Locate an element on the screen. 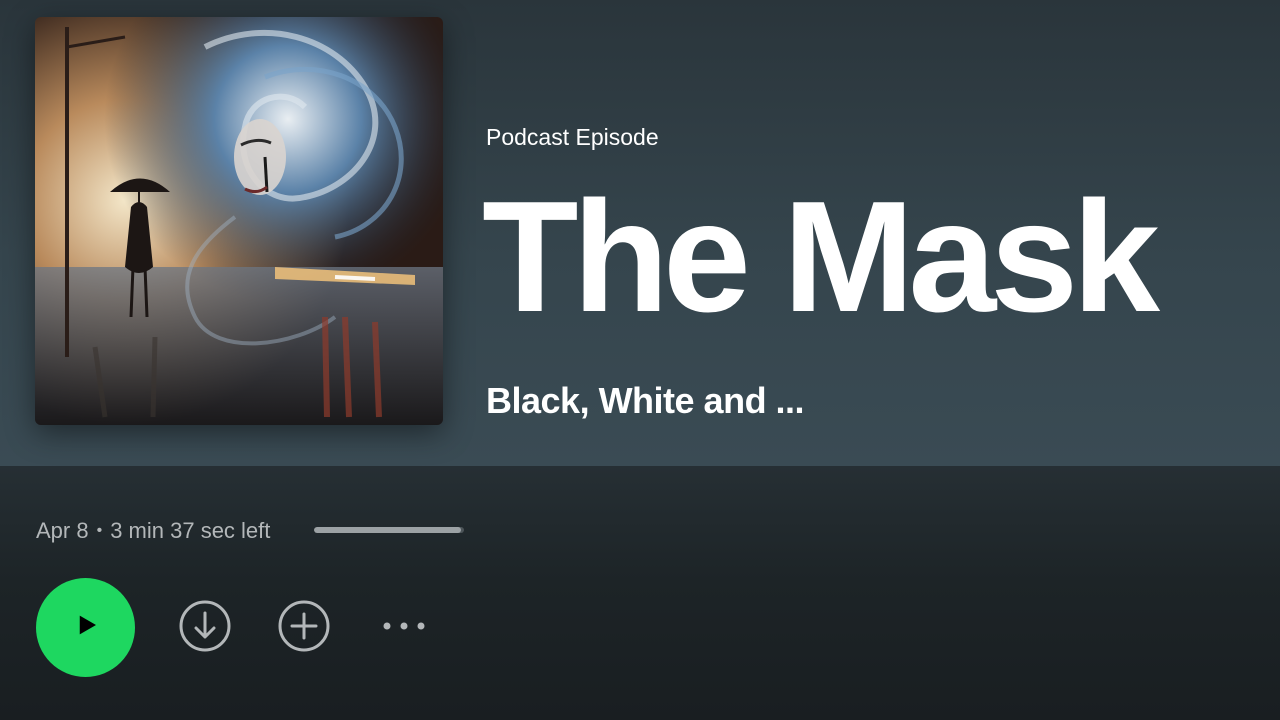 The width and height of the screenshot is (1280, 720). play-button is located at coordinates (85, 627).